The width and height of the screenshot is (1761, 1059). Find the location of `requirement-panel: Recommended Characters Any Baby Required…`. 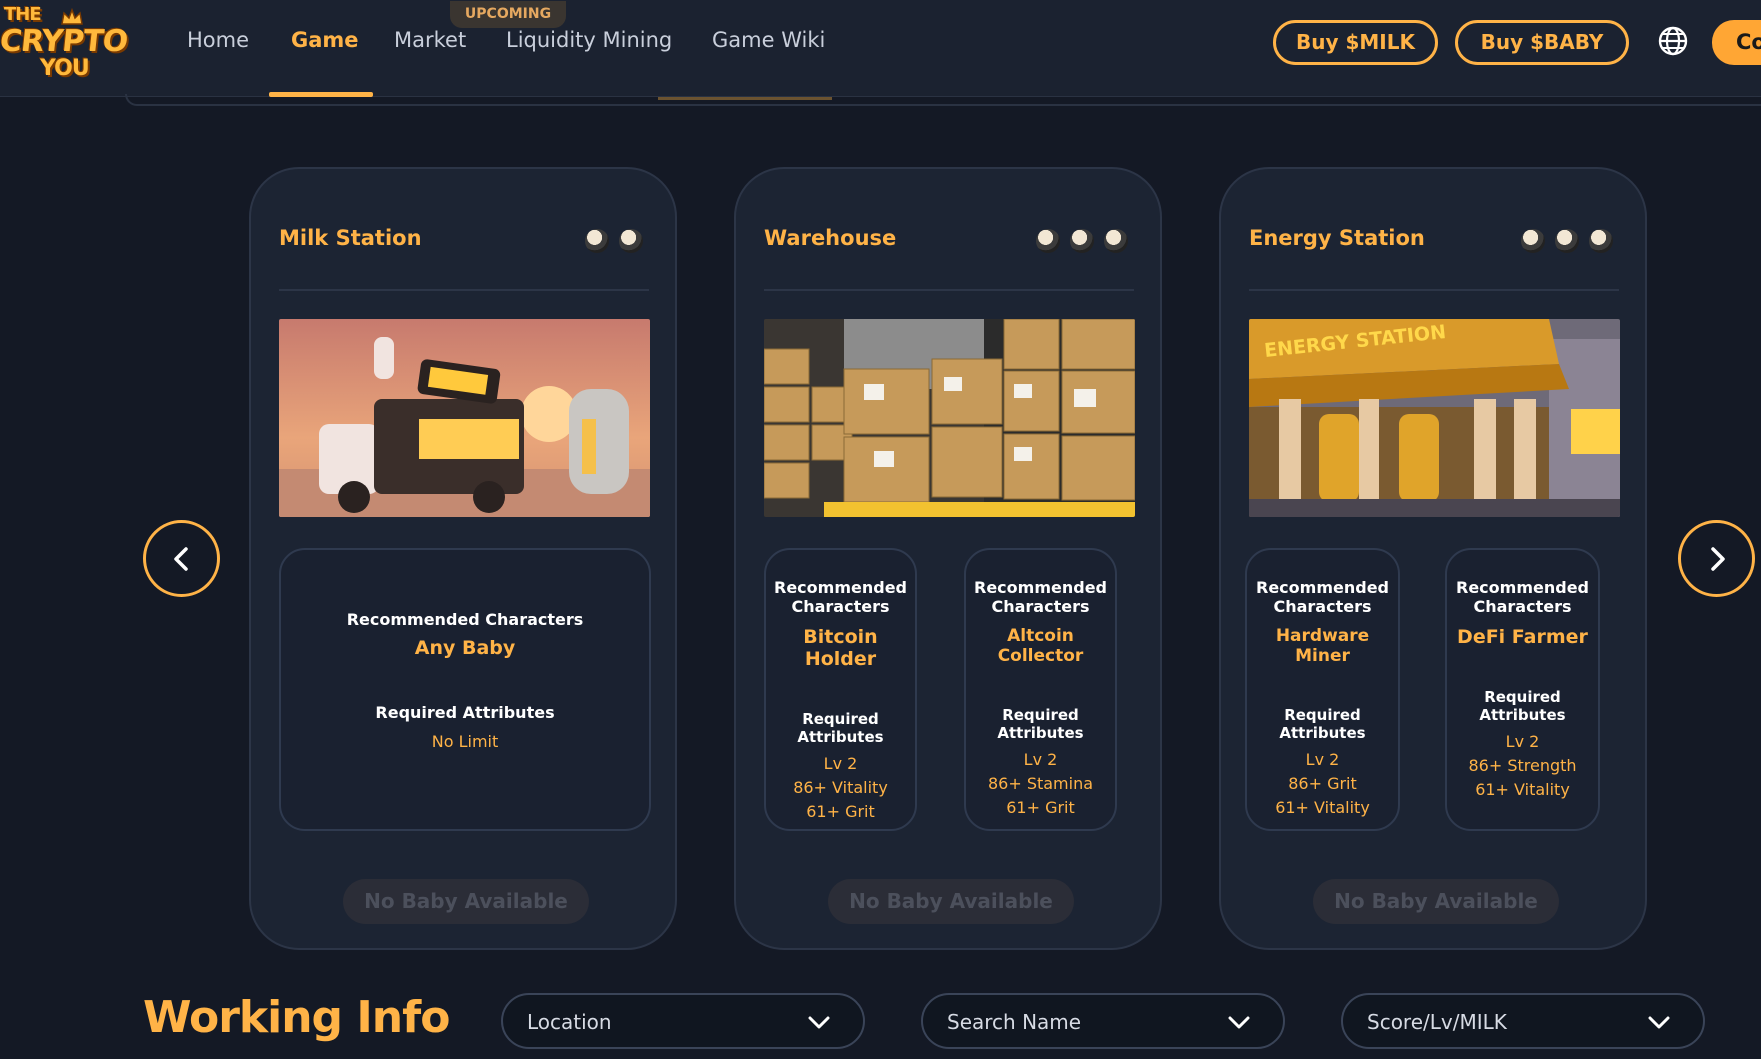

requirement-panel: Recommended Characters Any Baby Required… is located at coordinates (465, 689).